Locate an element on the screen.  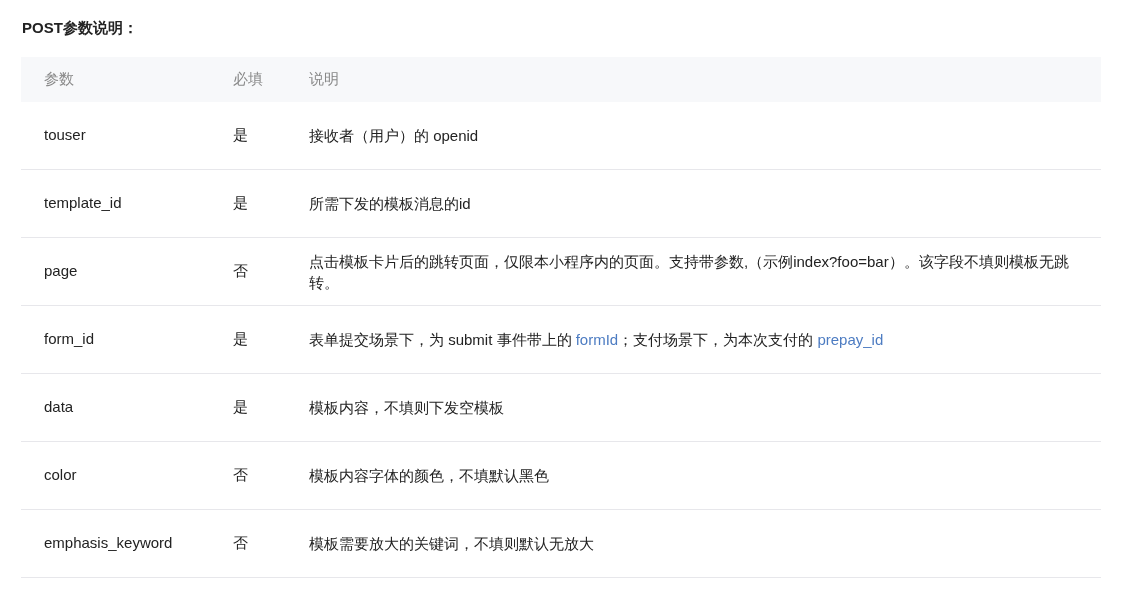
description-text: 模板需要放大的关键词，不填则默认无放大 is located at coordinates (451, 543).